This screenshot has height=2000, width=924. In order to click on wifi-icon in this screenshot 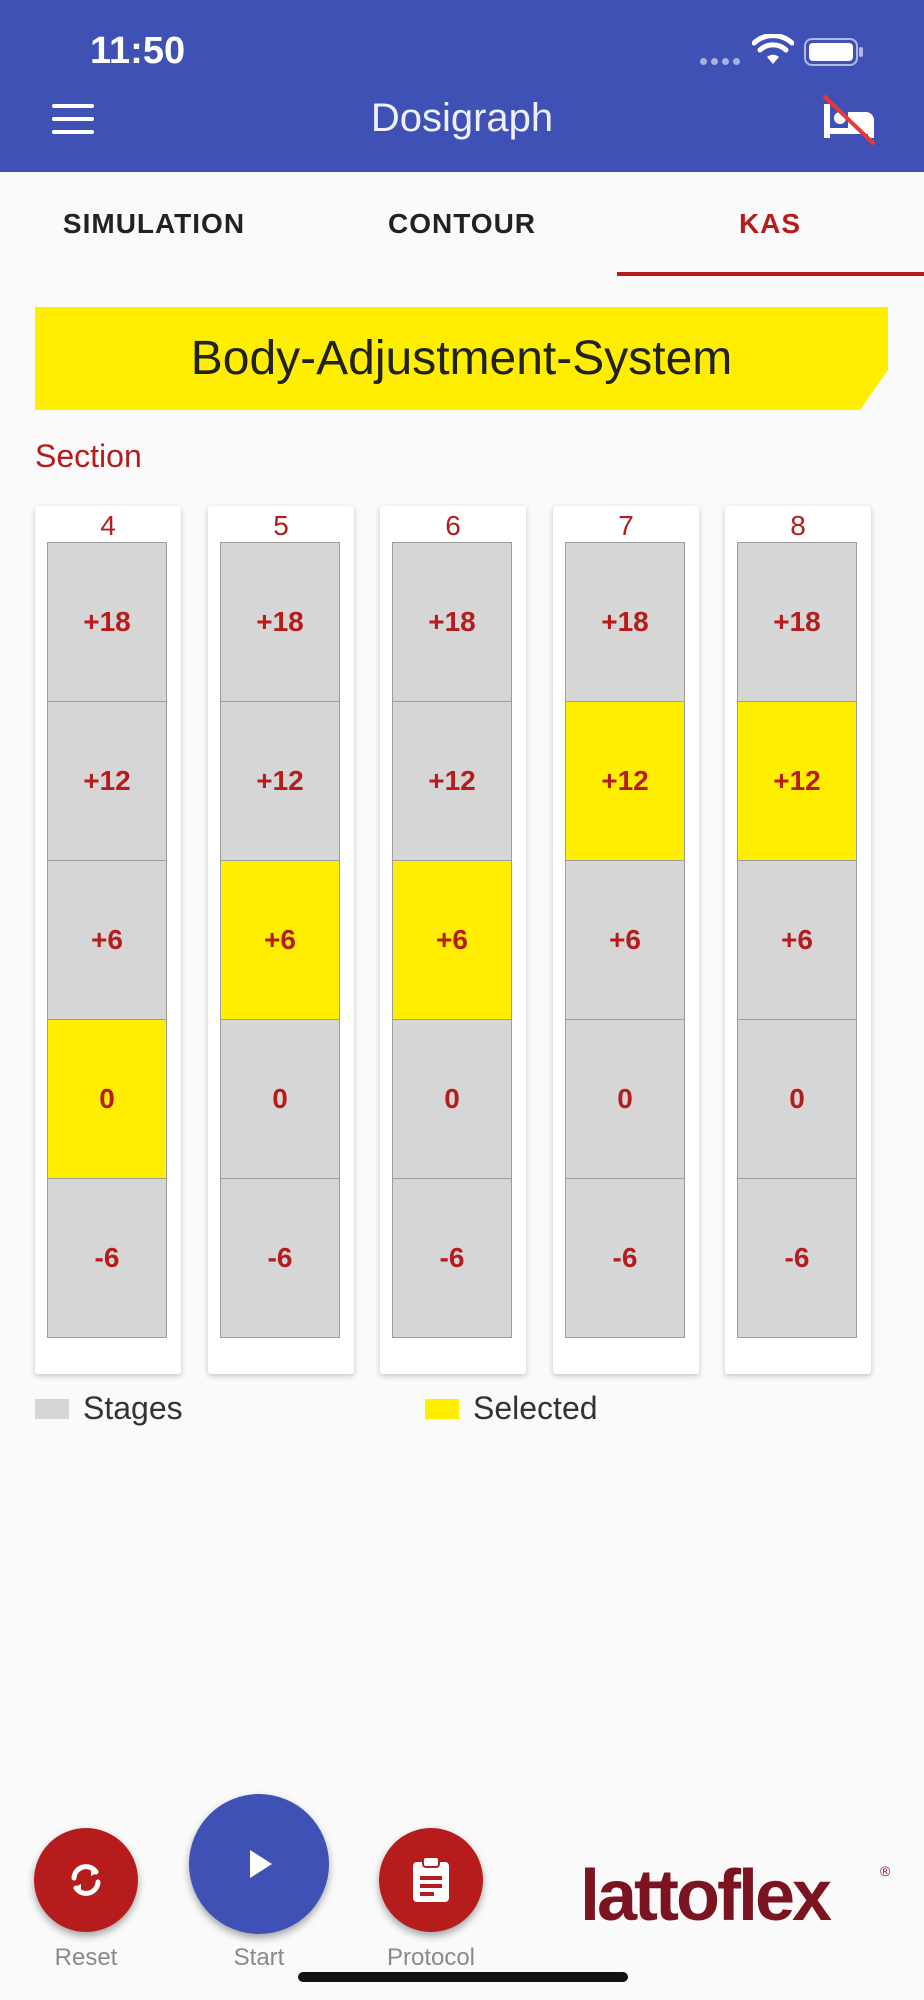, I will do `click(773, 49)`.